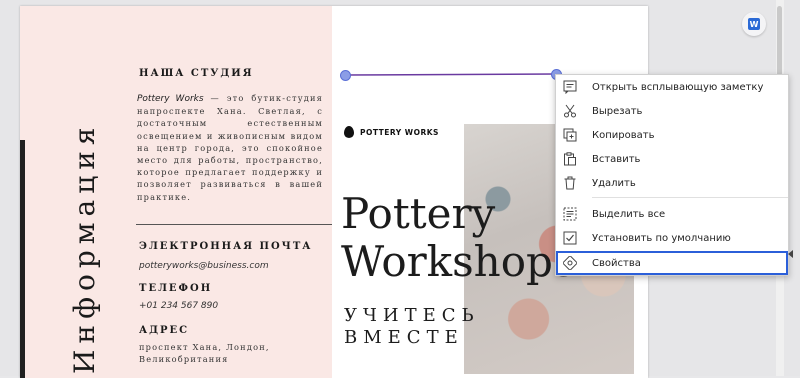 Image resolution: width=800 pixels, height=378 pixels. I want to click on copy-icon, so click(570, 135).